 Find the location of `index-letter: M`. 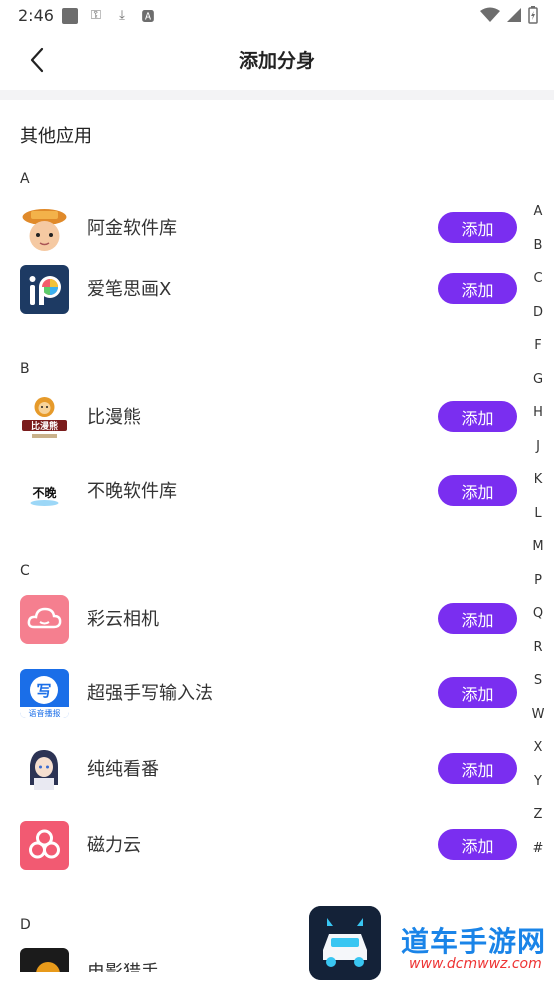

index-letter: M is located at coordinates (538, 546).